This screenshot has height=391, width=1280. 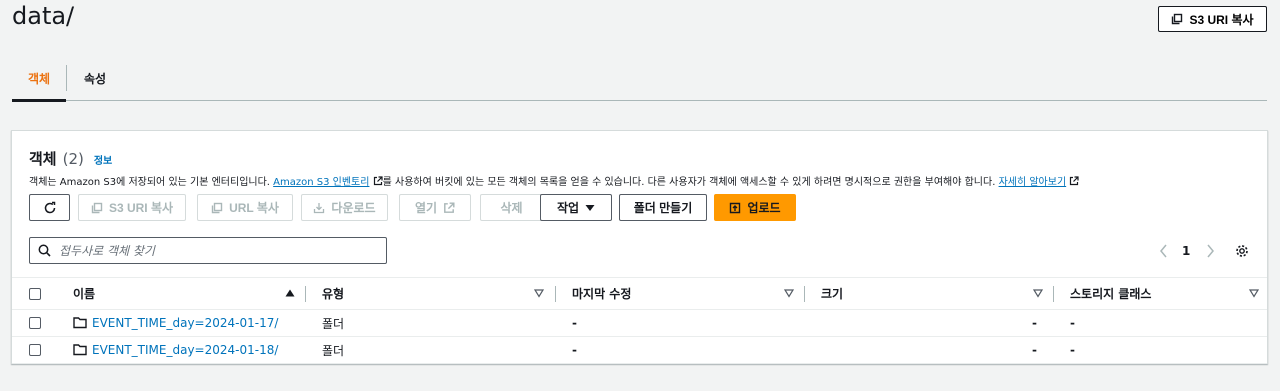 I want to click on actions-dropdown: 작업, so click(x=576, y=207).